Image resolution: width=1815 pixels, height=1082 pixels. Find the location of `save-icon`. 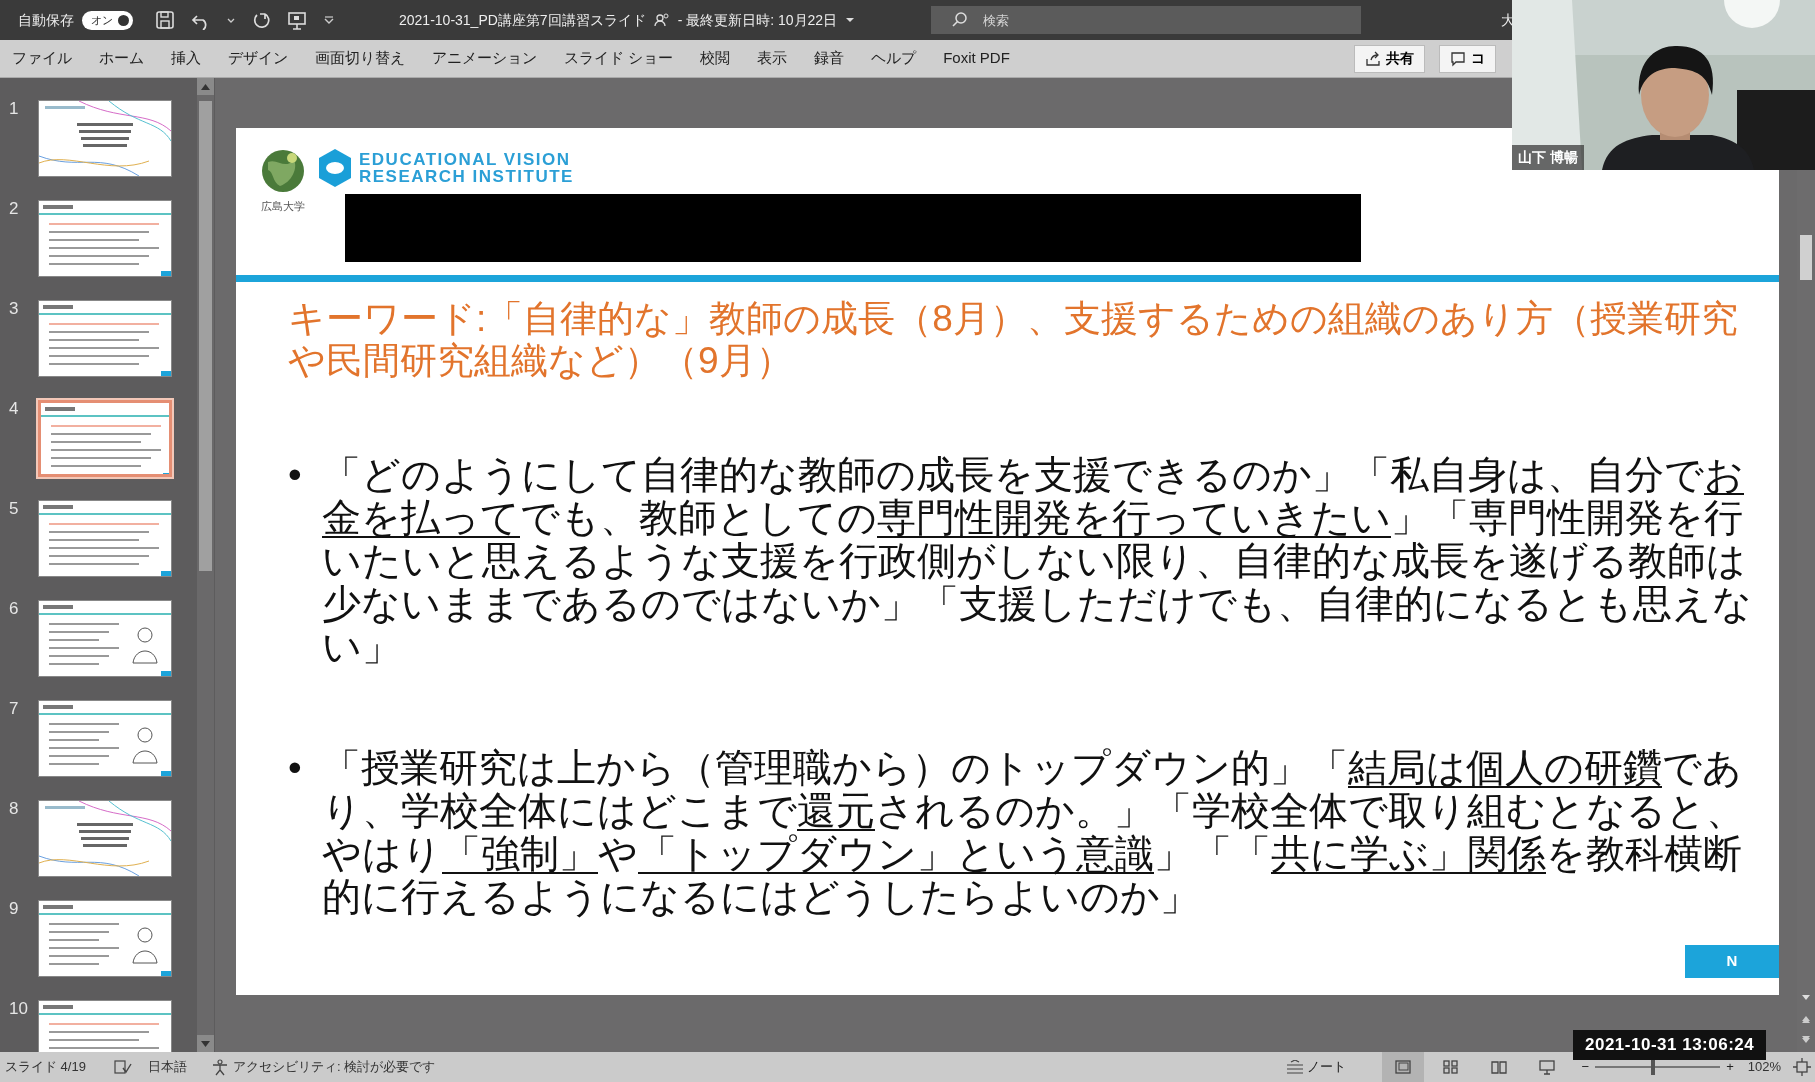

save-icon is located at coordinates (165, 20).